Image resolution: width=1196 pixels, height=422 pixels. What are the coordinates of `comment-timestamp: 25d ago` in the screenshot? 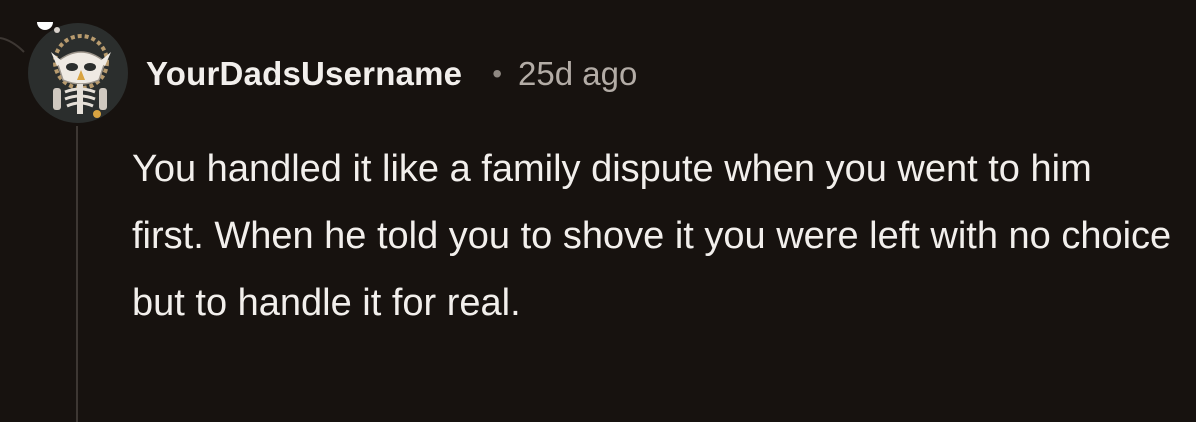 It's located at (577, 74).